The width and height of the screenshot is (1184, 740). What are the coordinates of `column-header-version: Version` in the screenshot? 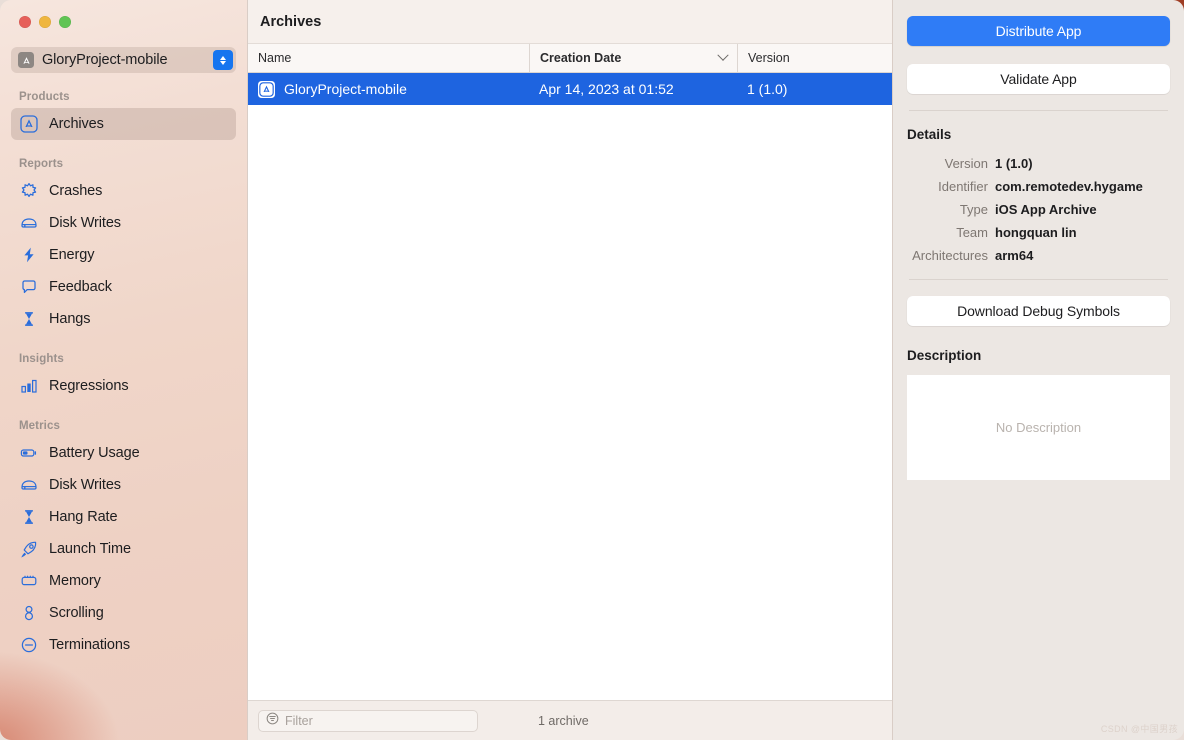 It's located at (814, 58).